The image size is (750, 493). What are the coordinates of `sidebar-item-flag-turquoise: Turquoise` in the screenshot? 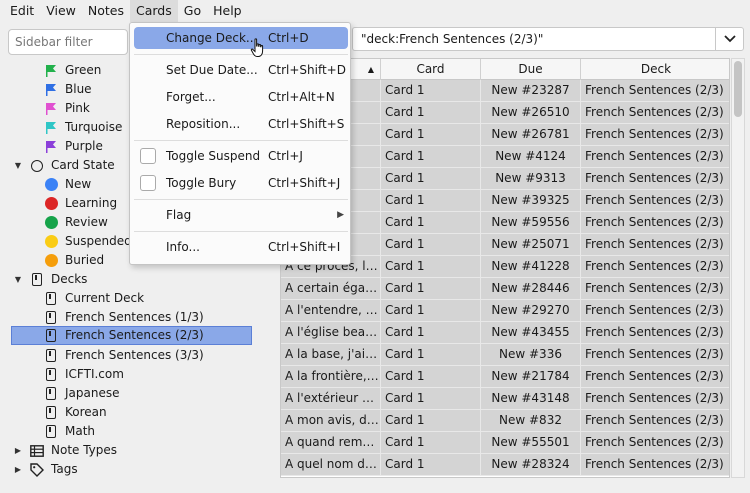 It's located at (83, 127).